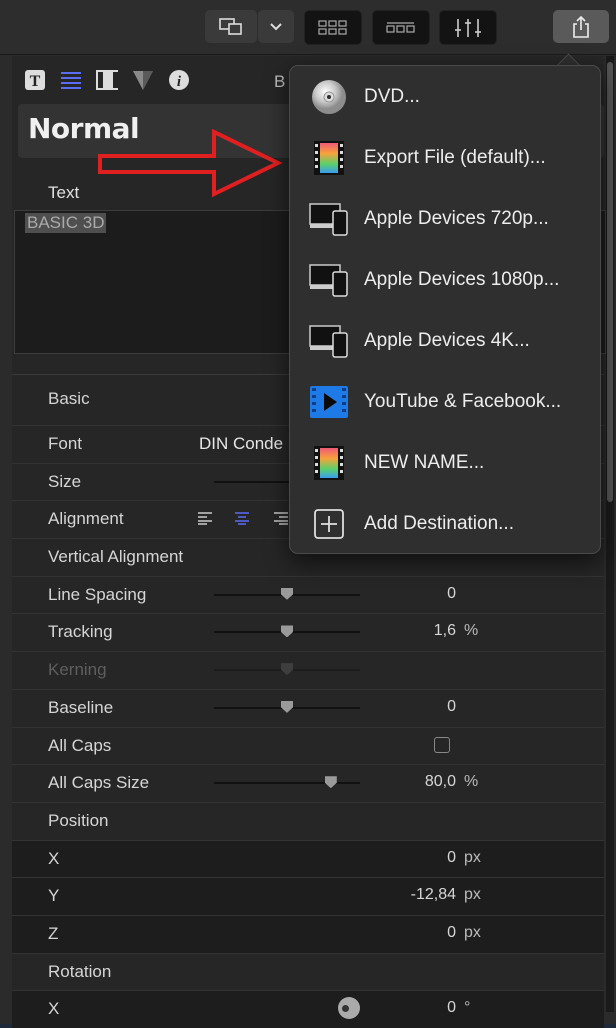 The height and width of the screenshot is (1028, 616). What do you see at coordinates (107, 80) in the screenshot?
I see `tab-video` at bounding box center [107, 80].